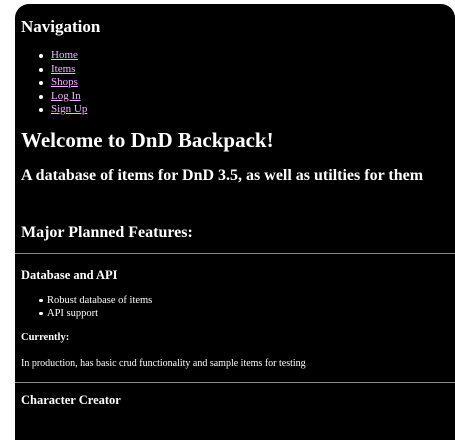  Describe the element at coordinates (247, 56) in the screenshot. I see `nav-item-home: Home` at that location.